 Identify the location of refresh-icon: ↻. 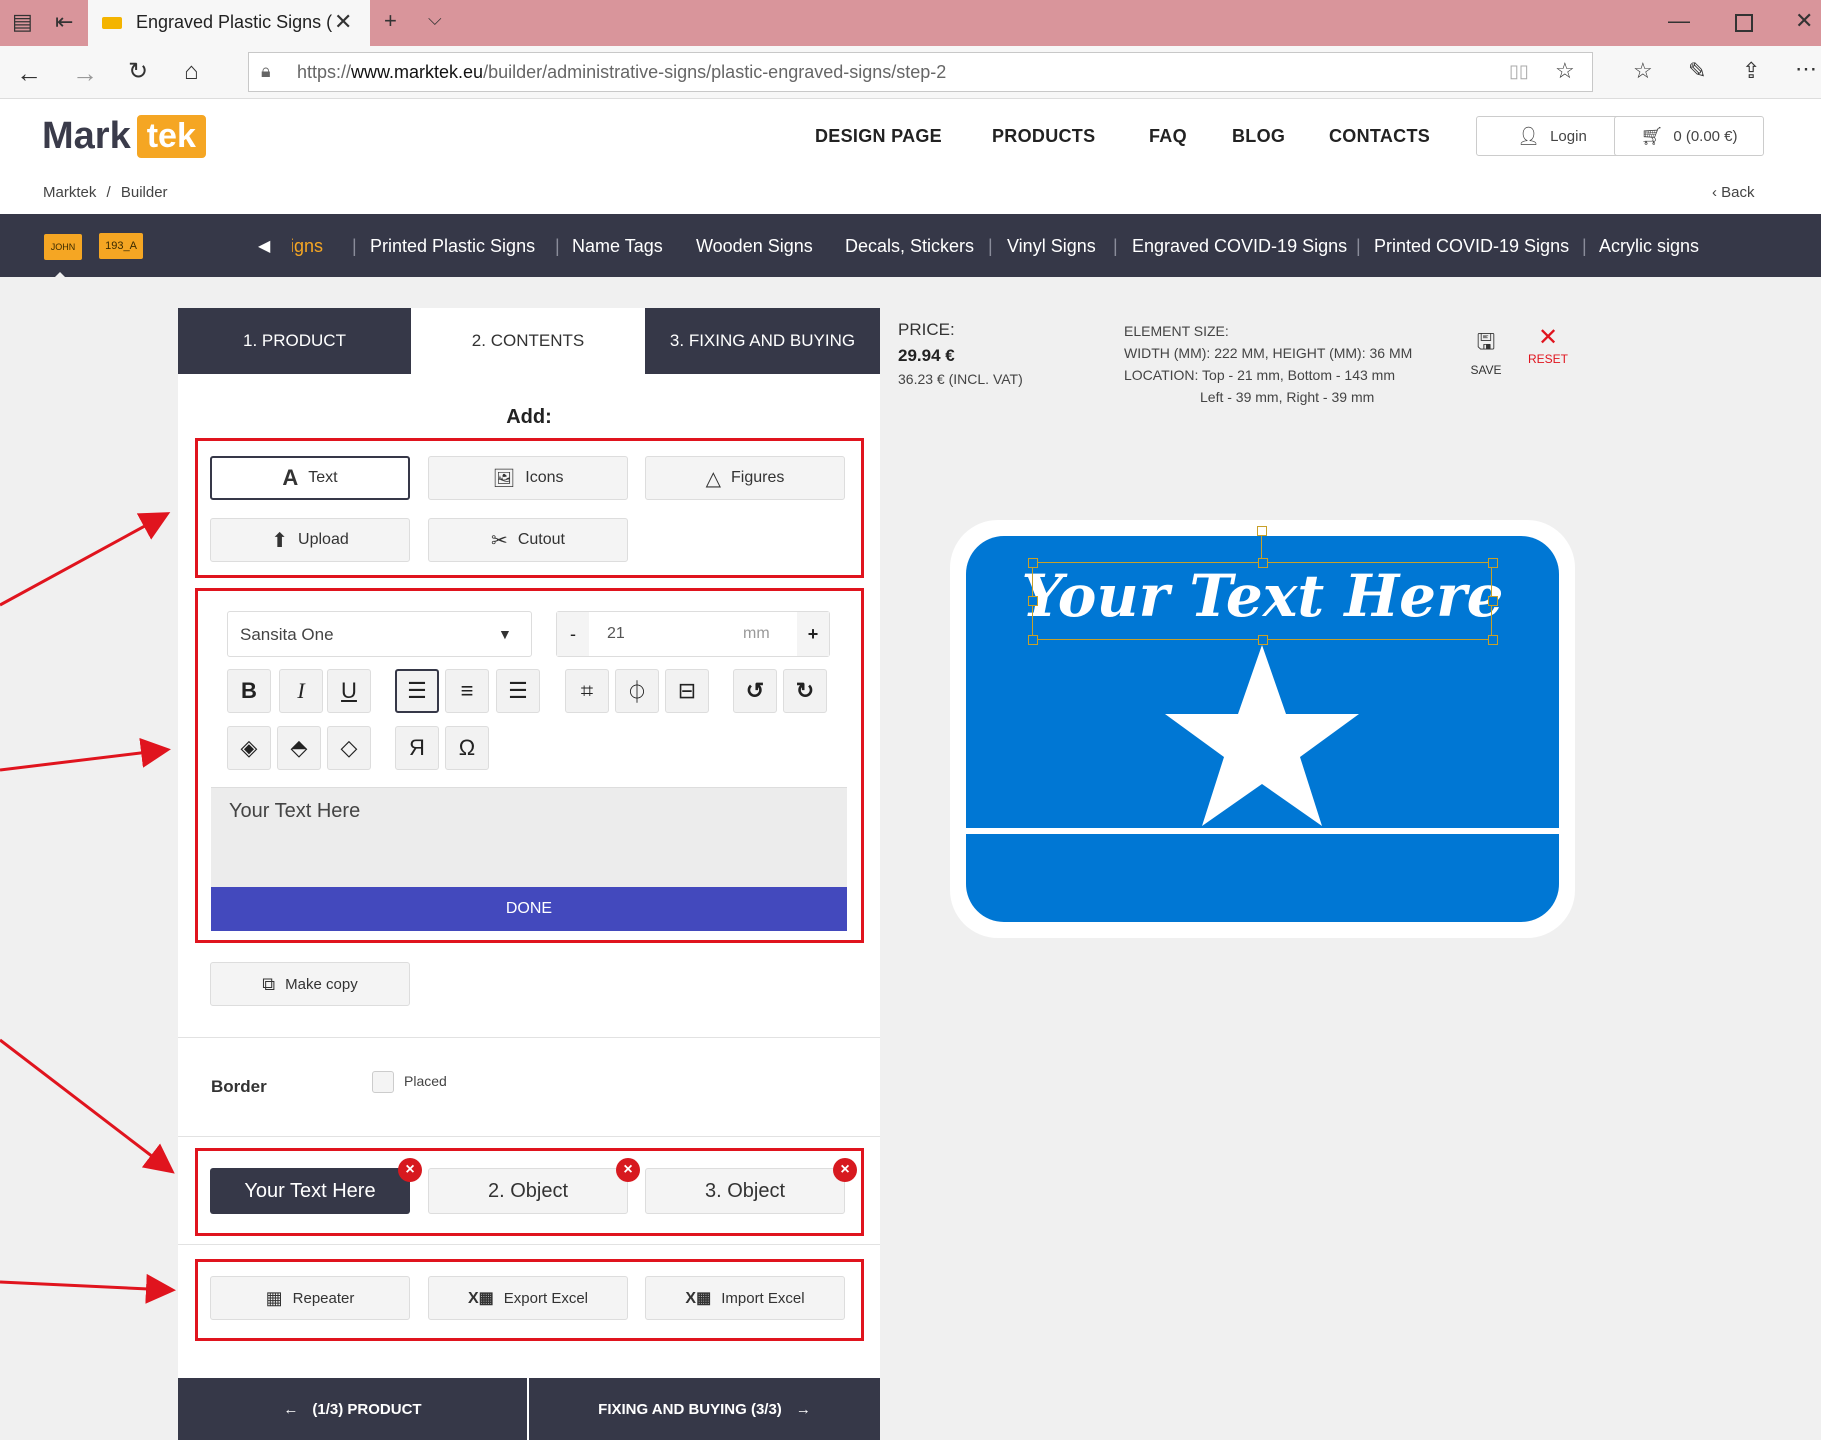
(138, 72).